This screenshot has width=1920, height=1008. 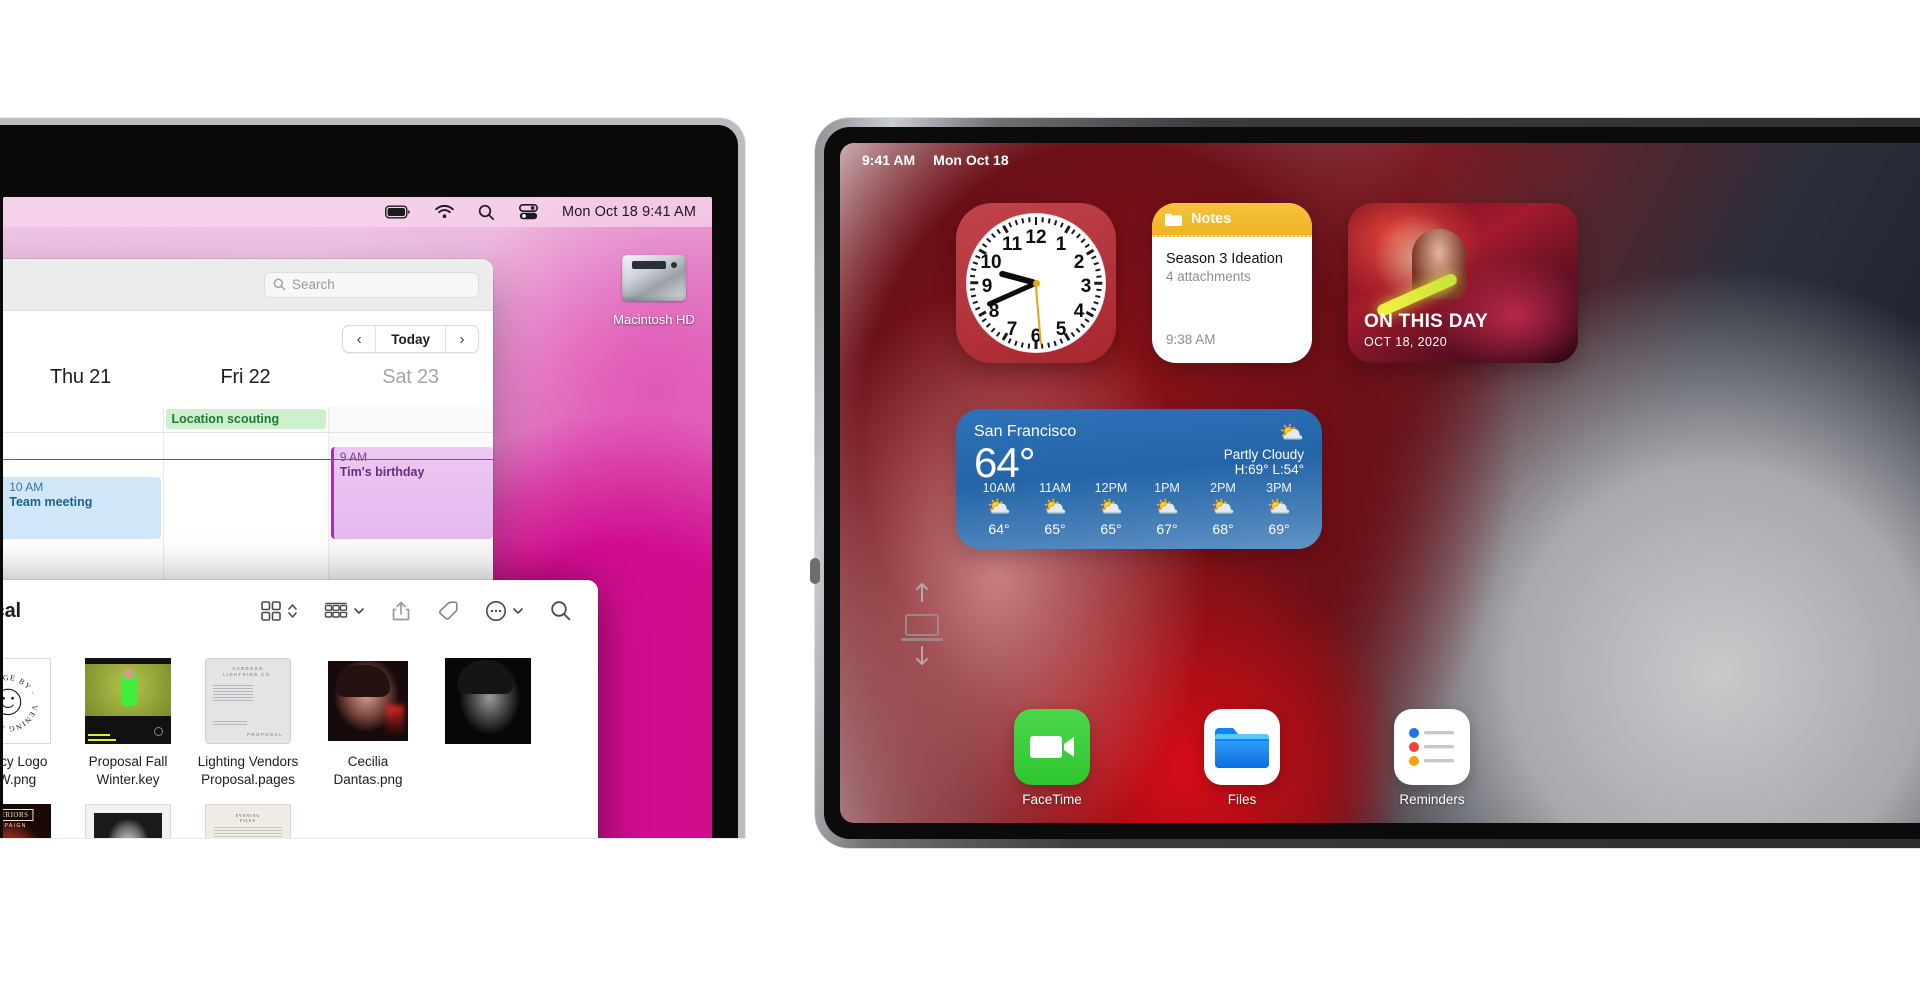 I want to click on calendar-body: ‹ Today › Wed 20 Thu 21 Fri 22 Sat 23, so click(x=248, y=450).